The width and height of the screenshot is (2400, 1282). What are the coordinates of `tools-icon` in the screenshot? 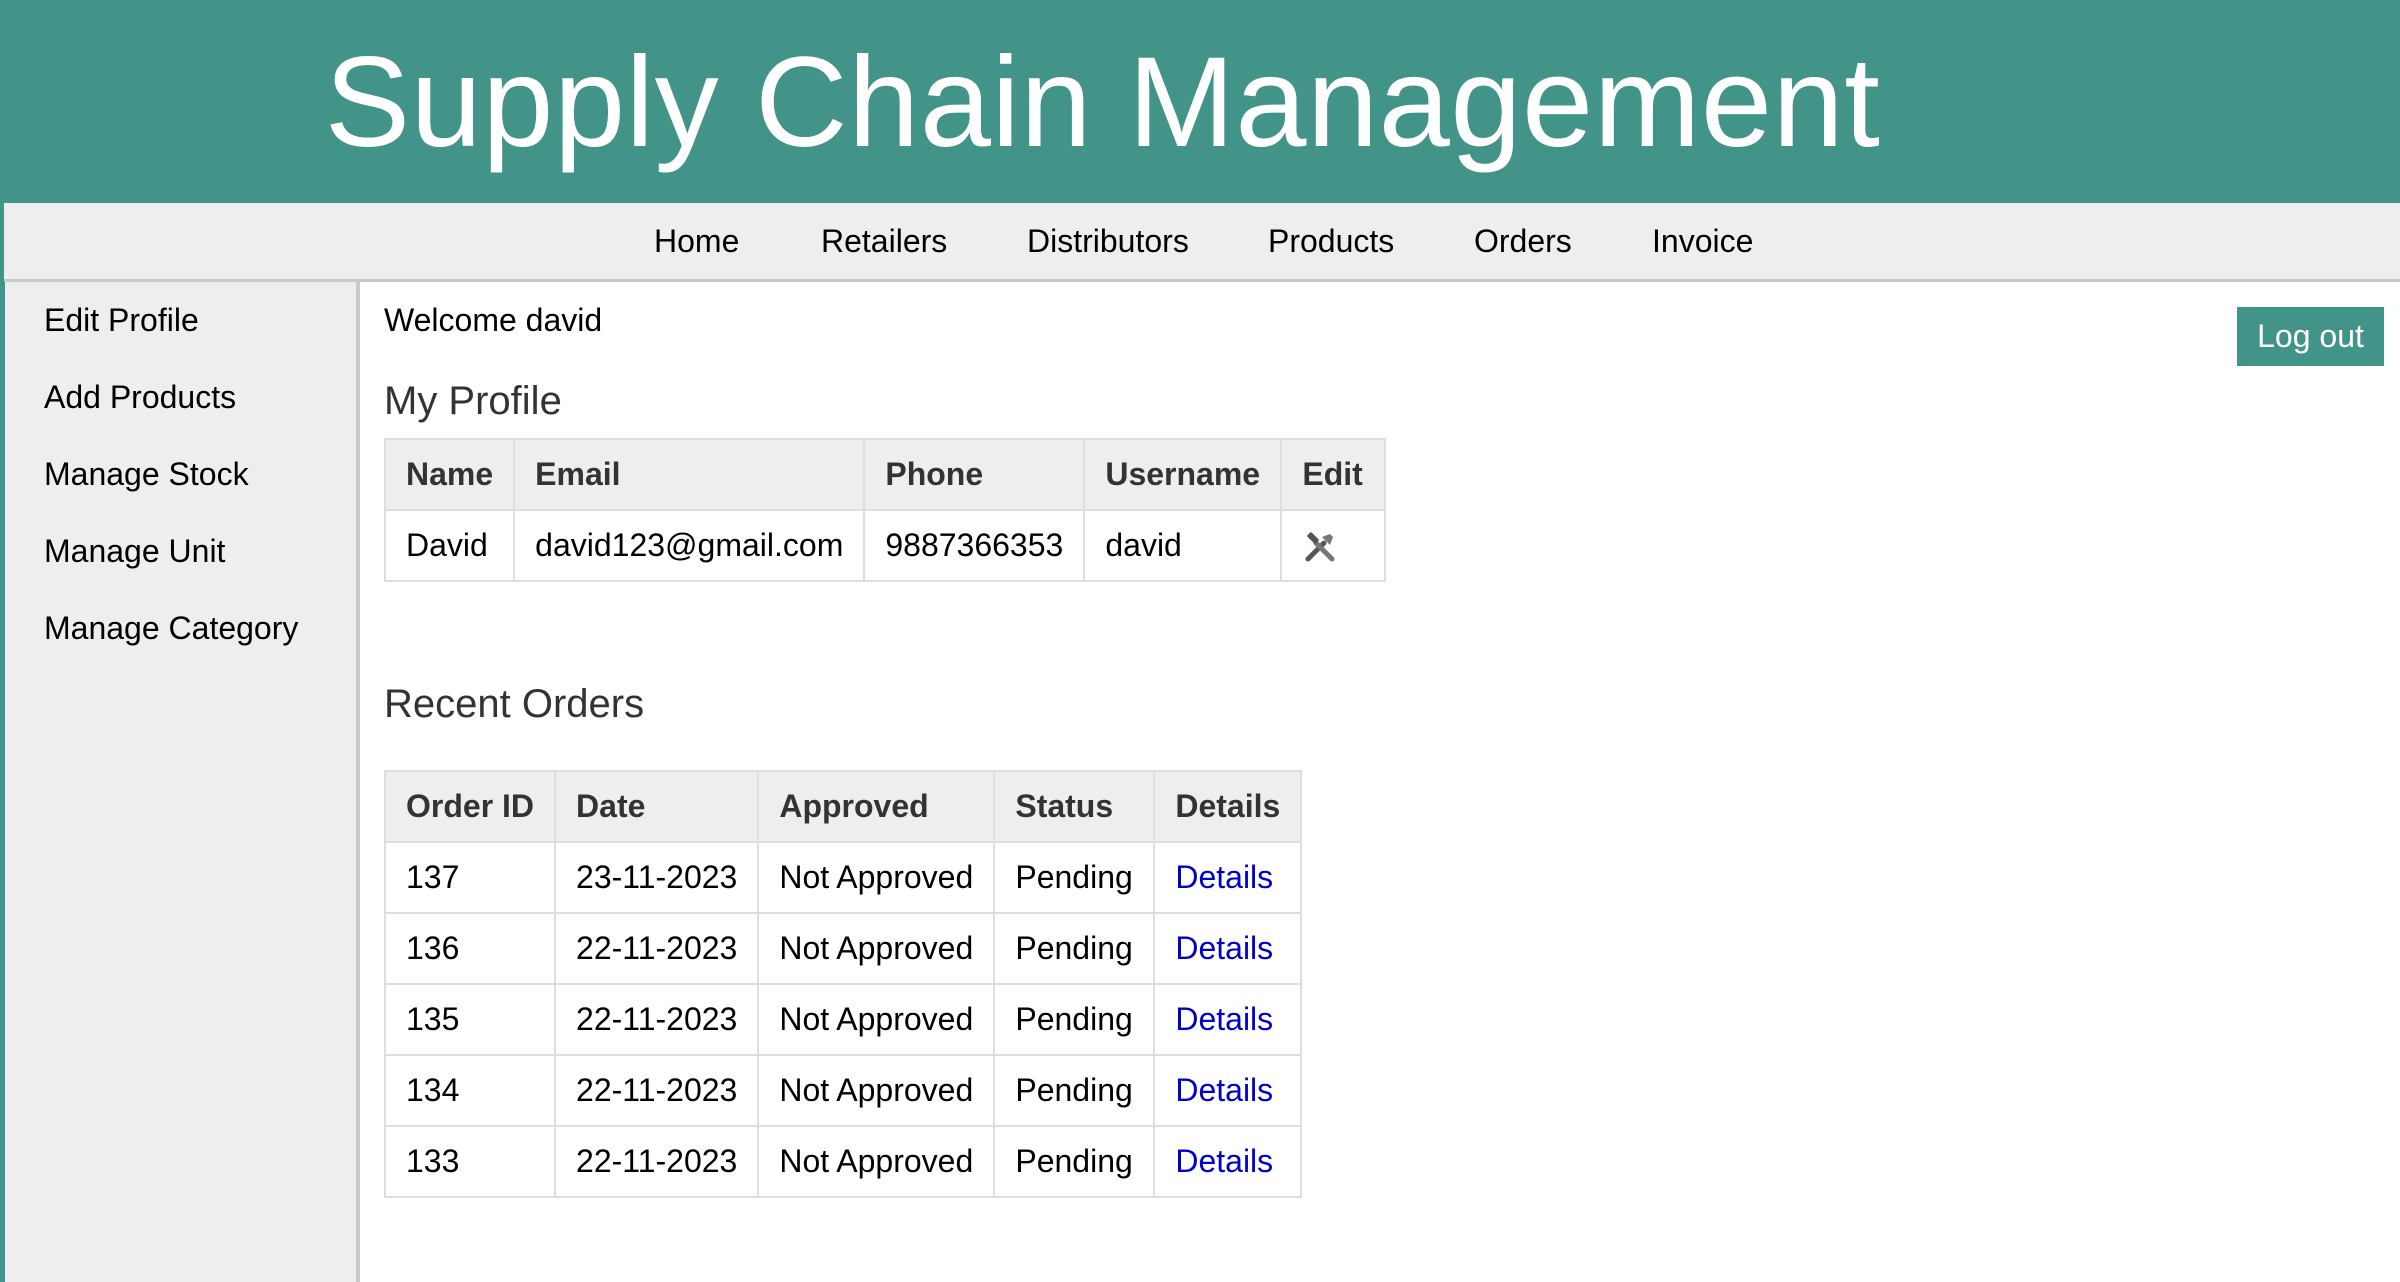 It's located at (1320, 547).